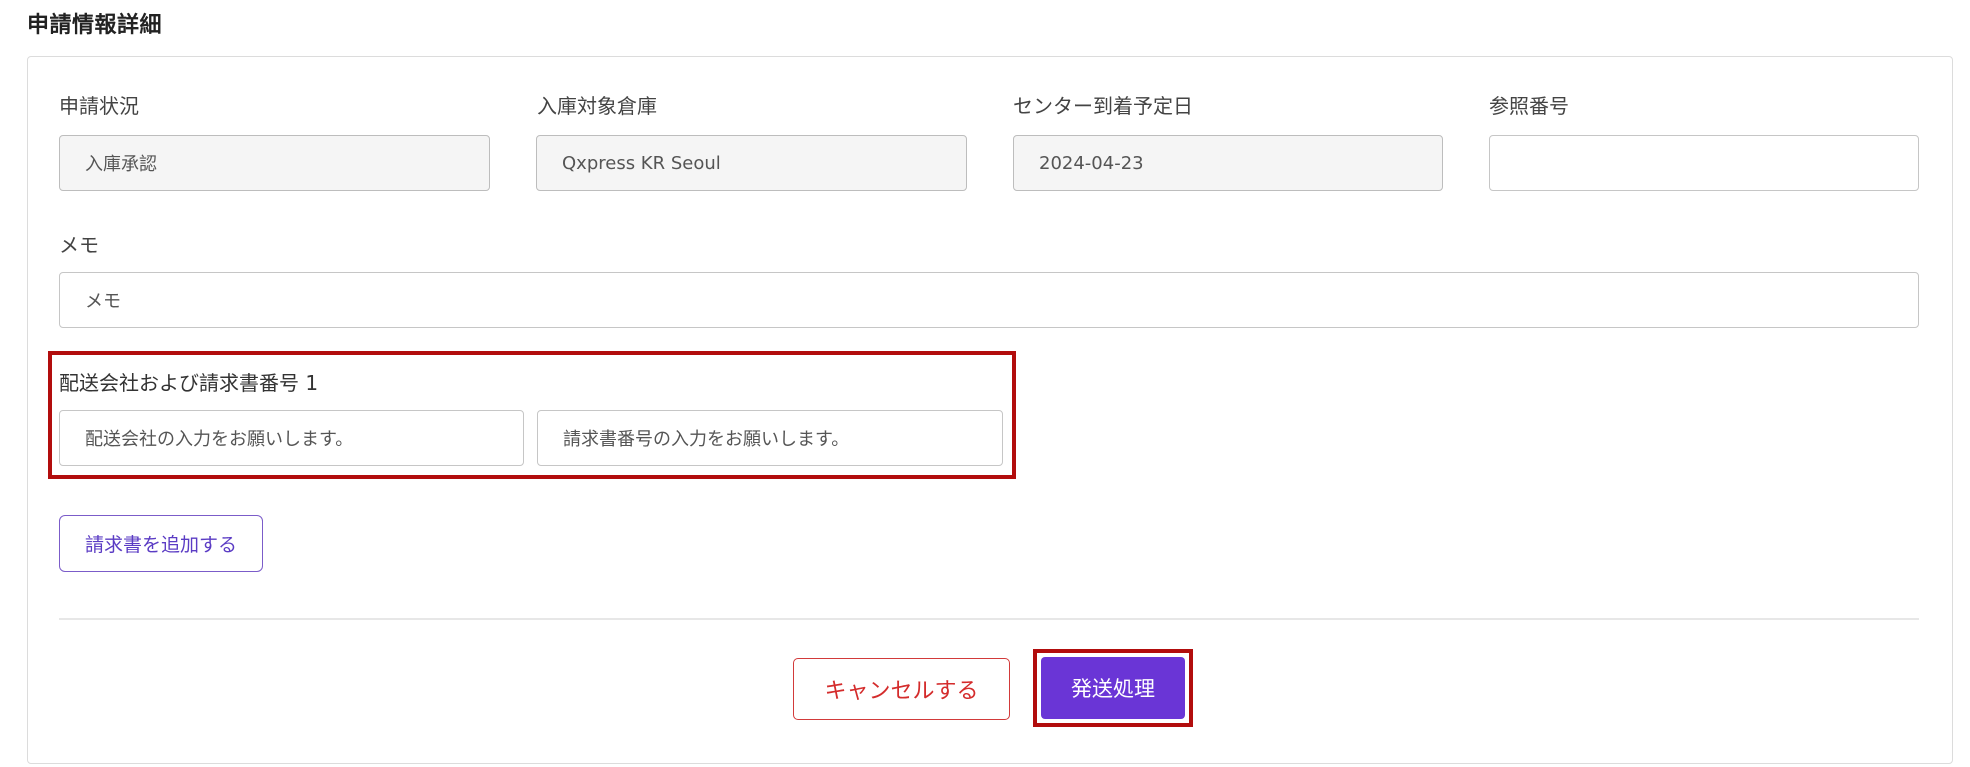  I want to click on reference-label: 参照番号, so click(1529, 106).